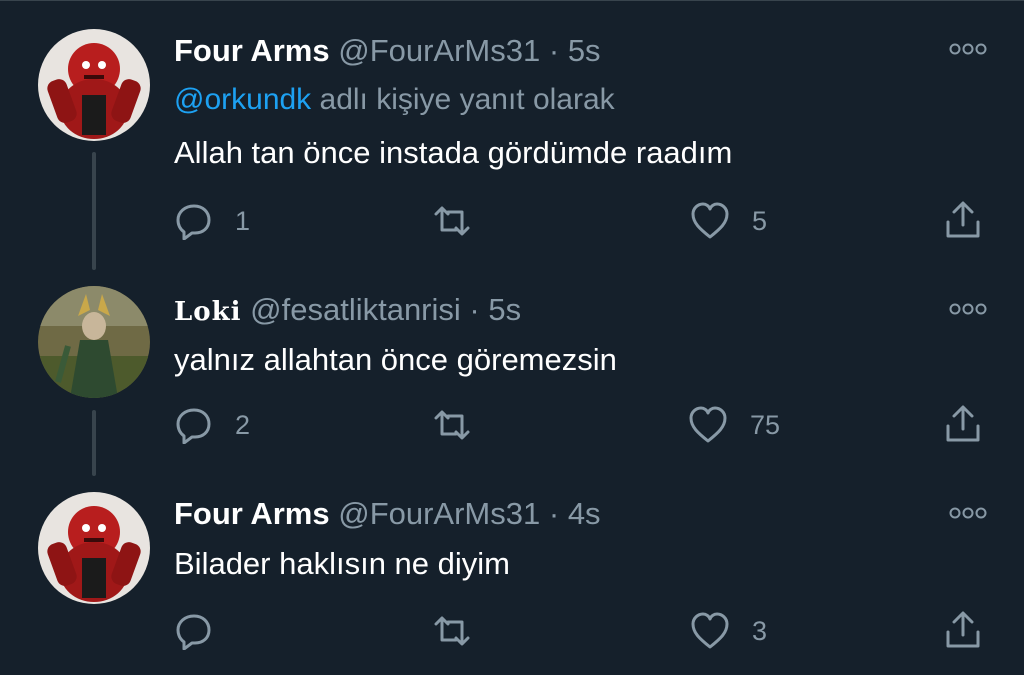 The height and width of the screenshot is (675, 1024). Describe the element at coordinates (512, 0) in the screenshot. I see `top-divider` at that location.